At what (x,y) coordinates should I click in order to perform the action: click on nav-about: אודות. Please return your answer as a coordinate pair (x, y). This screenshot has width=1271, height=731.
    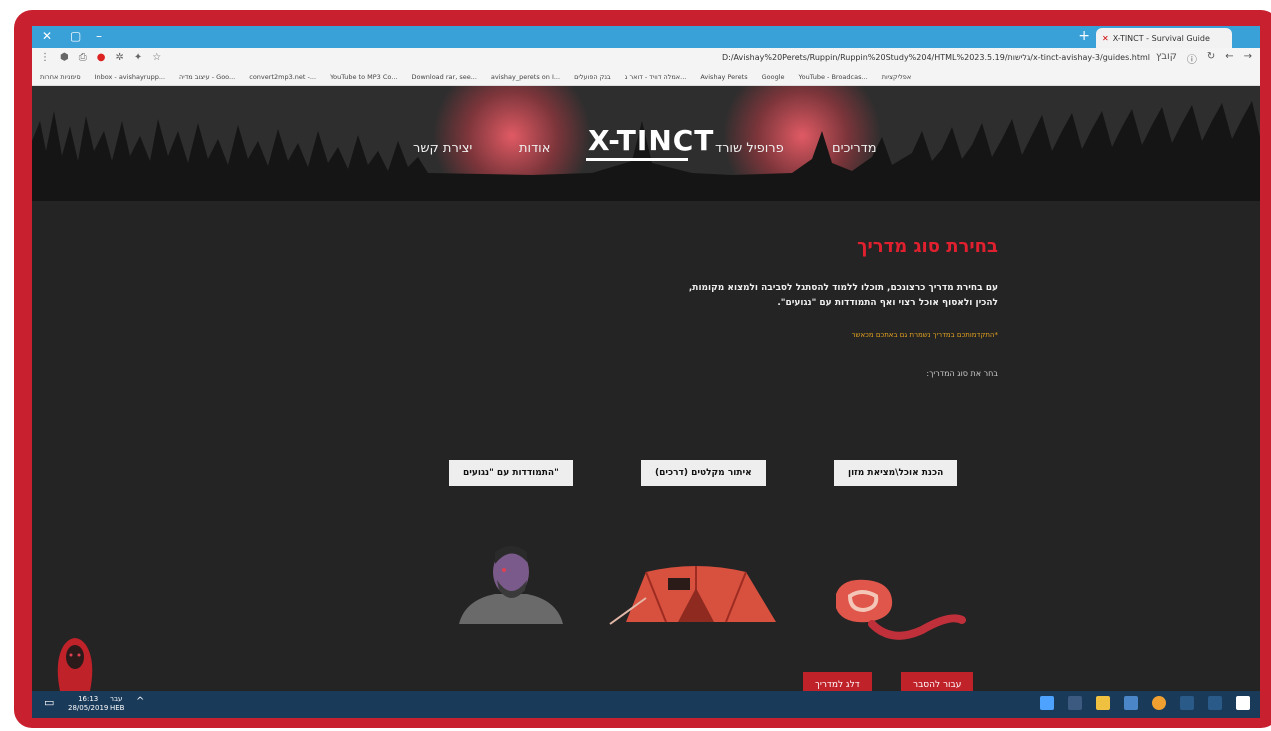
    Looking at the image, I should click on (534, 148).